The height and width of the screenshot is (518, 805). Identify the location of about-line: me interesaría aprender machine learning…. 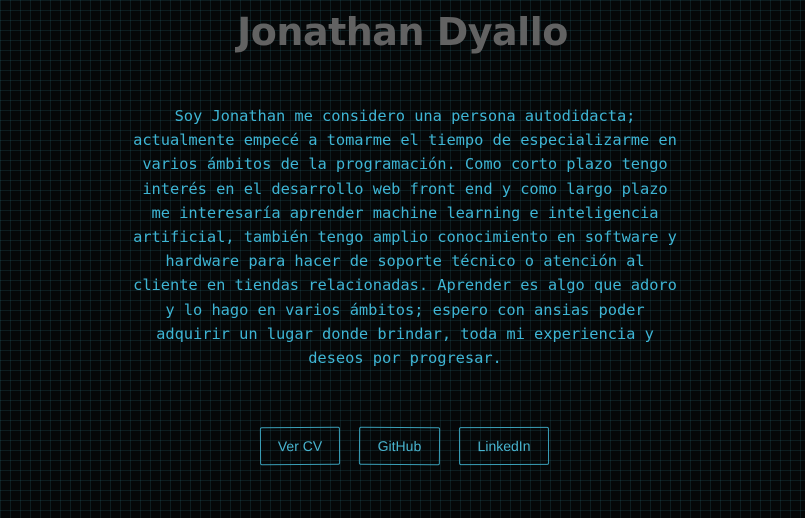
(405, 212).